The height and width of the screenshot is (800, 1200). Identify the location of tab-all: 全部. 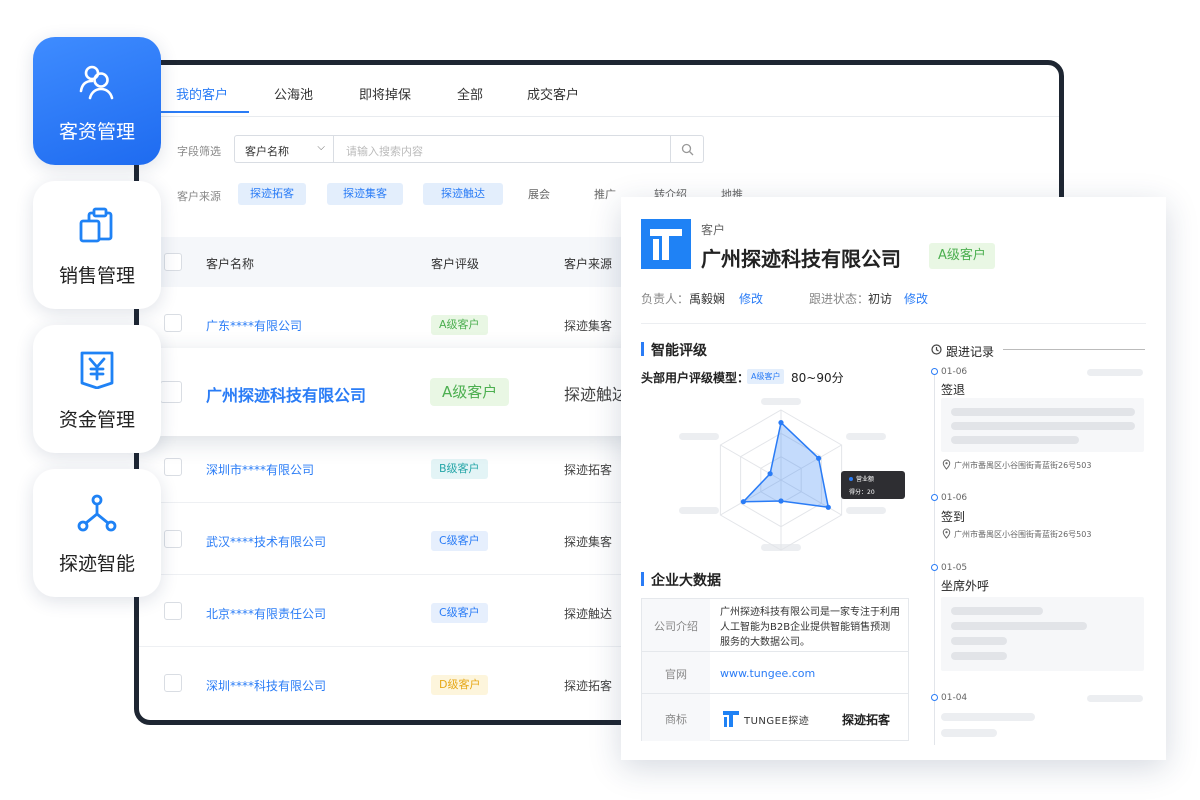
(470, 93).